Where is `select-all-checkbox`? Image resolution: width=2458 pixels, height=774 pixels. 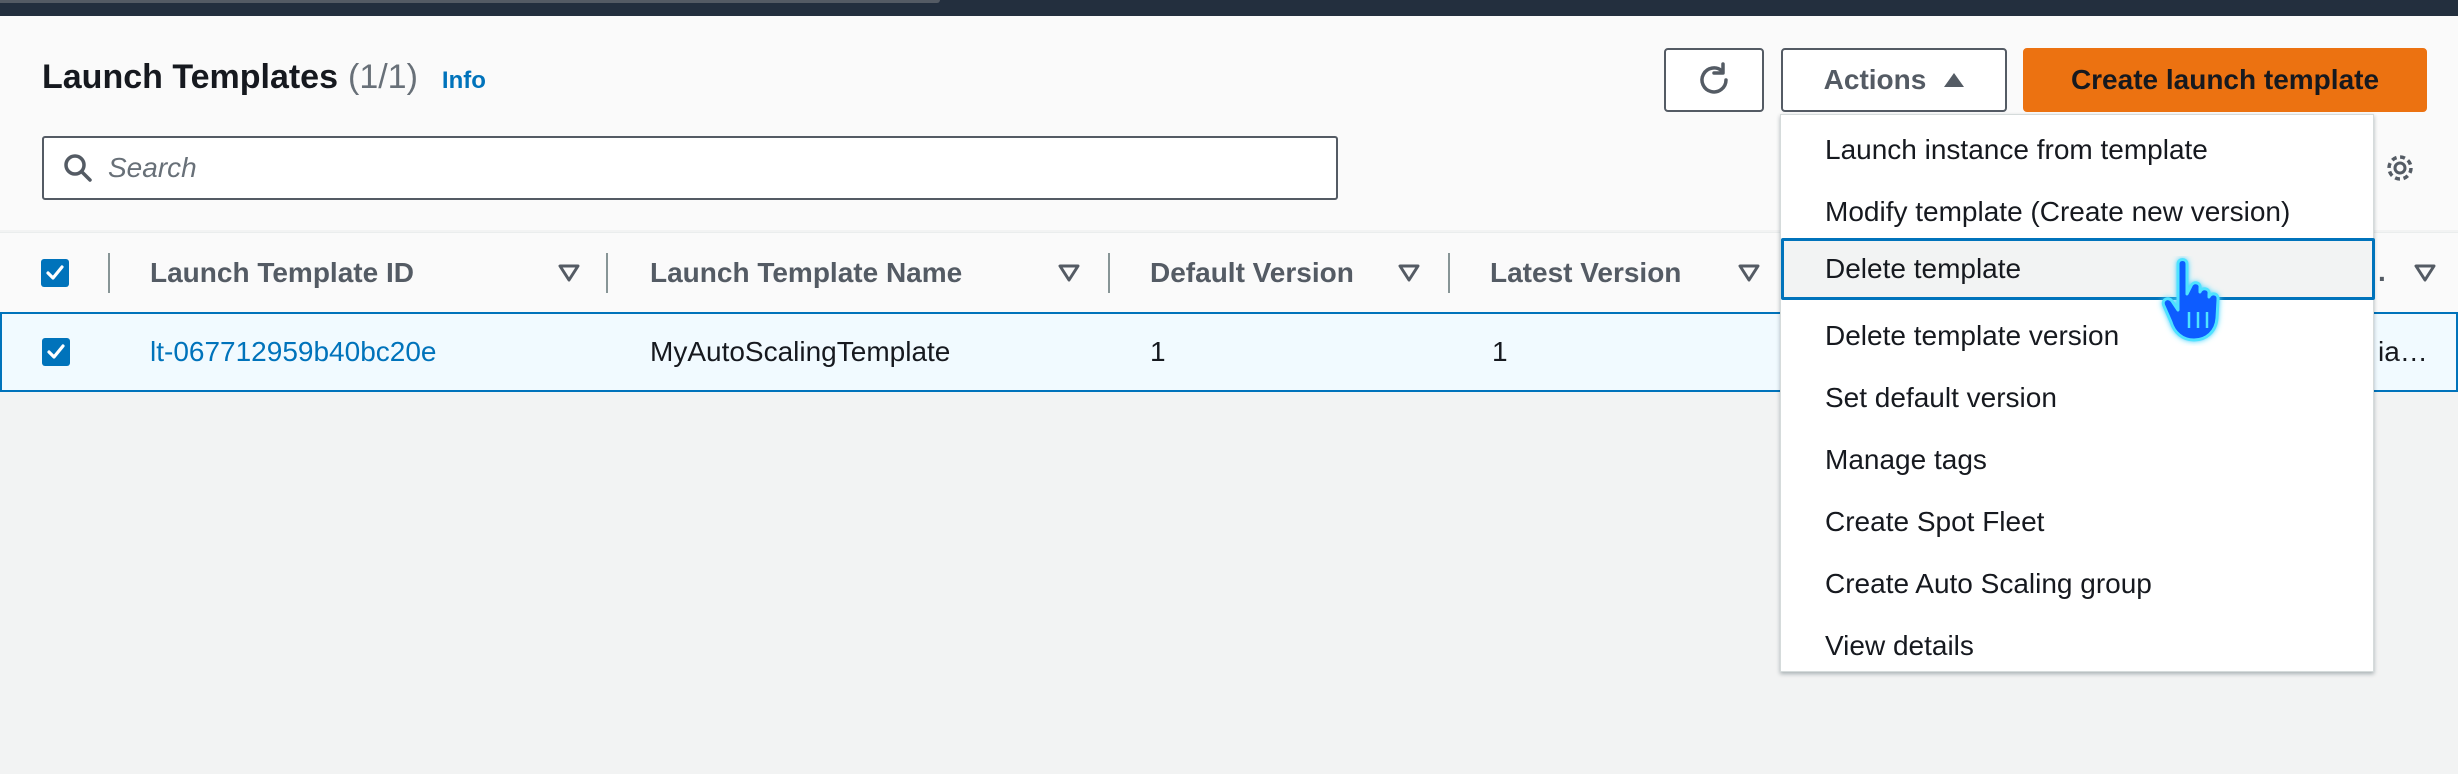
select-all-checkbox is located at coordinates (55, 273).